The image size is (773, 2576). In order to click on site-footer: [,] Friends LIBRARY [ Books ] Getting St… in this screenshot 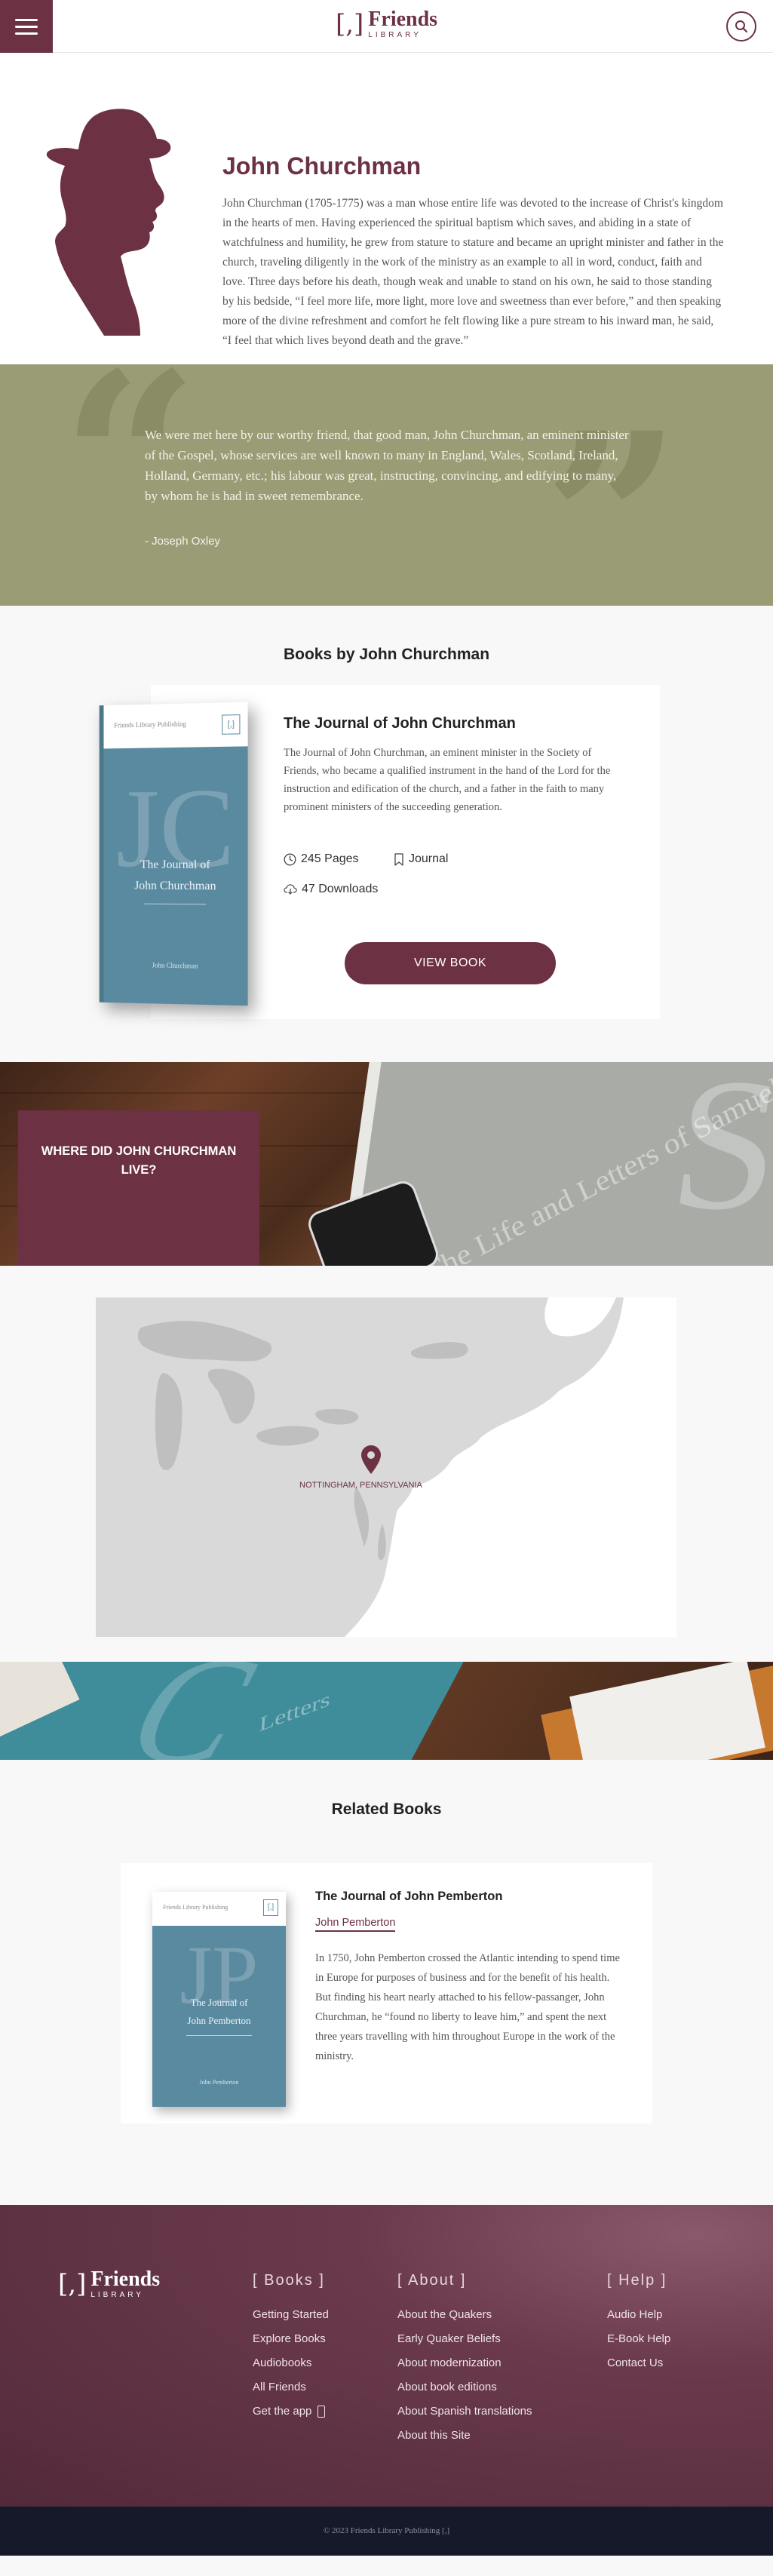, I will do `click(386, 2356)`.